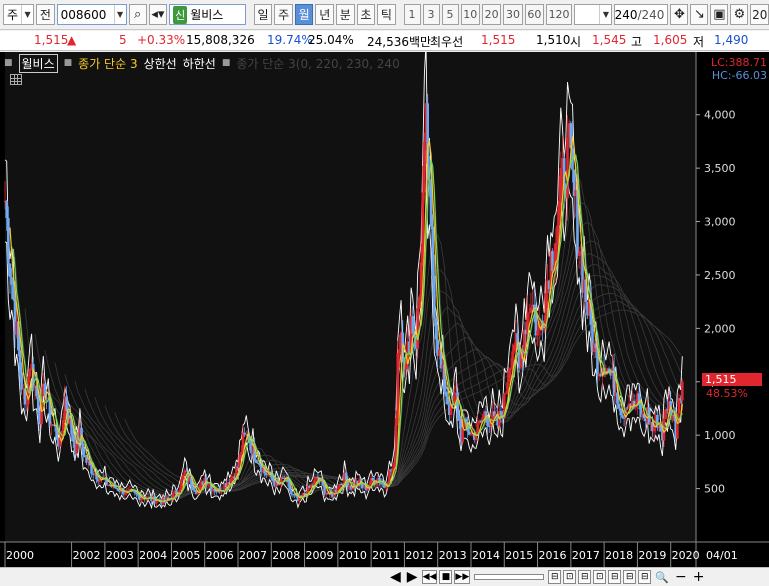 The image size is (769, 586). I want to click on x-tick-label: 2018, so click(619, 555).